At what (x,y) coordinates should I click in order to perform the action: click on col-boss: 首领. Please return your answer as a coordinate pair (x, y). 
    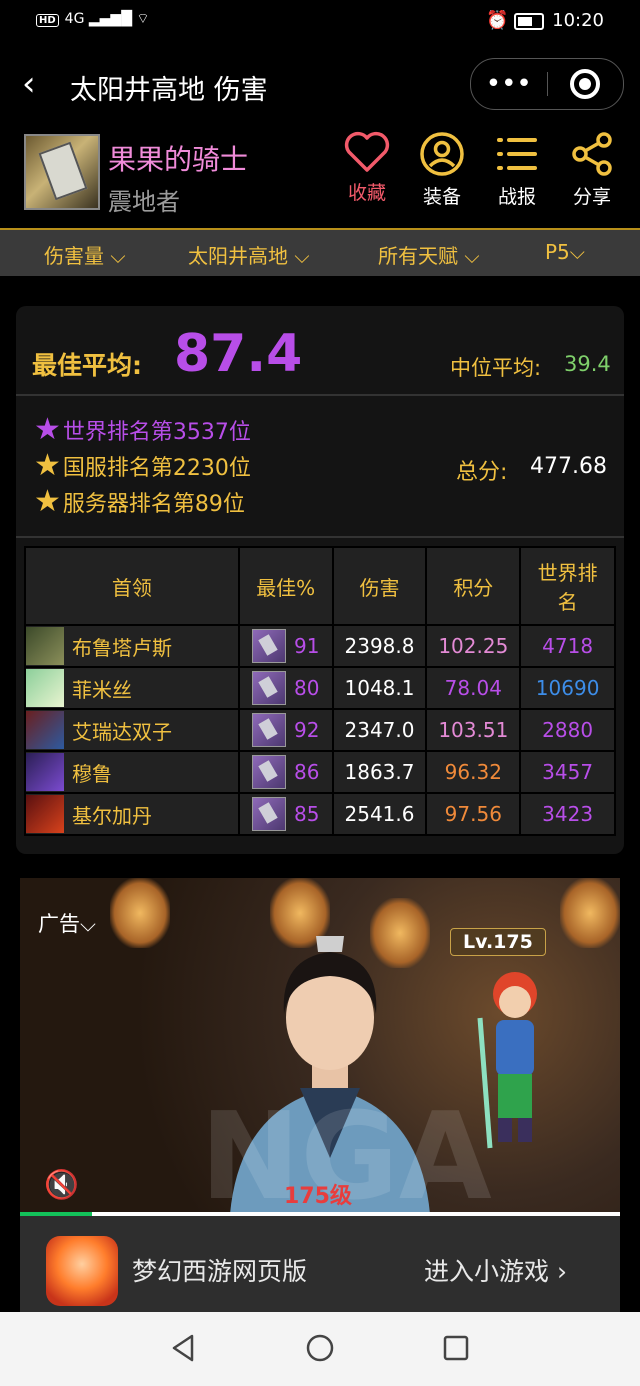
    Looking at the image, I should click on (132, 586).